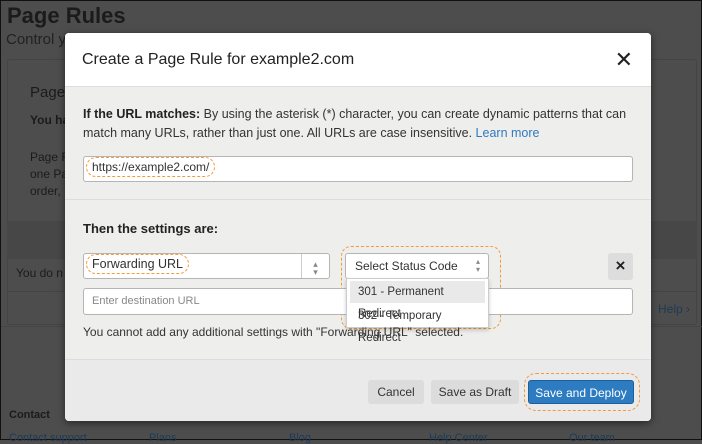 The image size is (702, 444). Describe the element at coordinates (39, 273) in the screenshot. I see `empty-text: You do n` at that location.